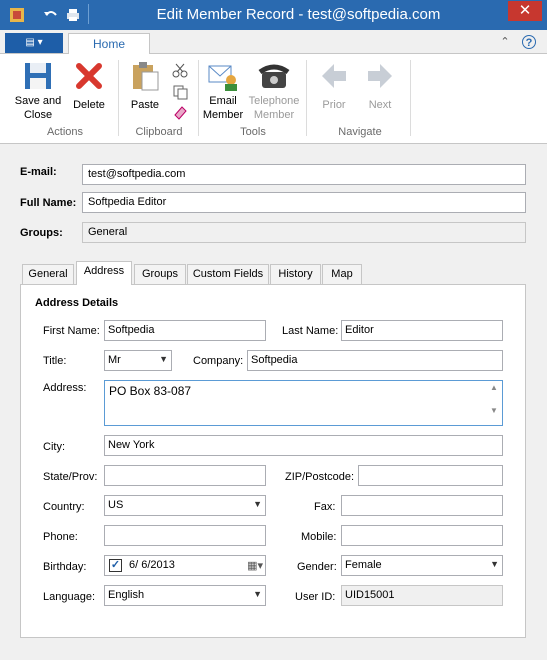 Image resolution: width=547 pixels, height=660 pixels. Describe the element at coordinates (304, 232) in the screenshot. I see `groups-field: General` at that location.